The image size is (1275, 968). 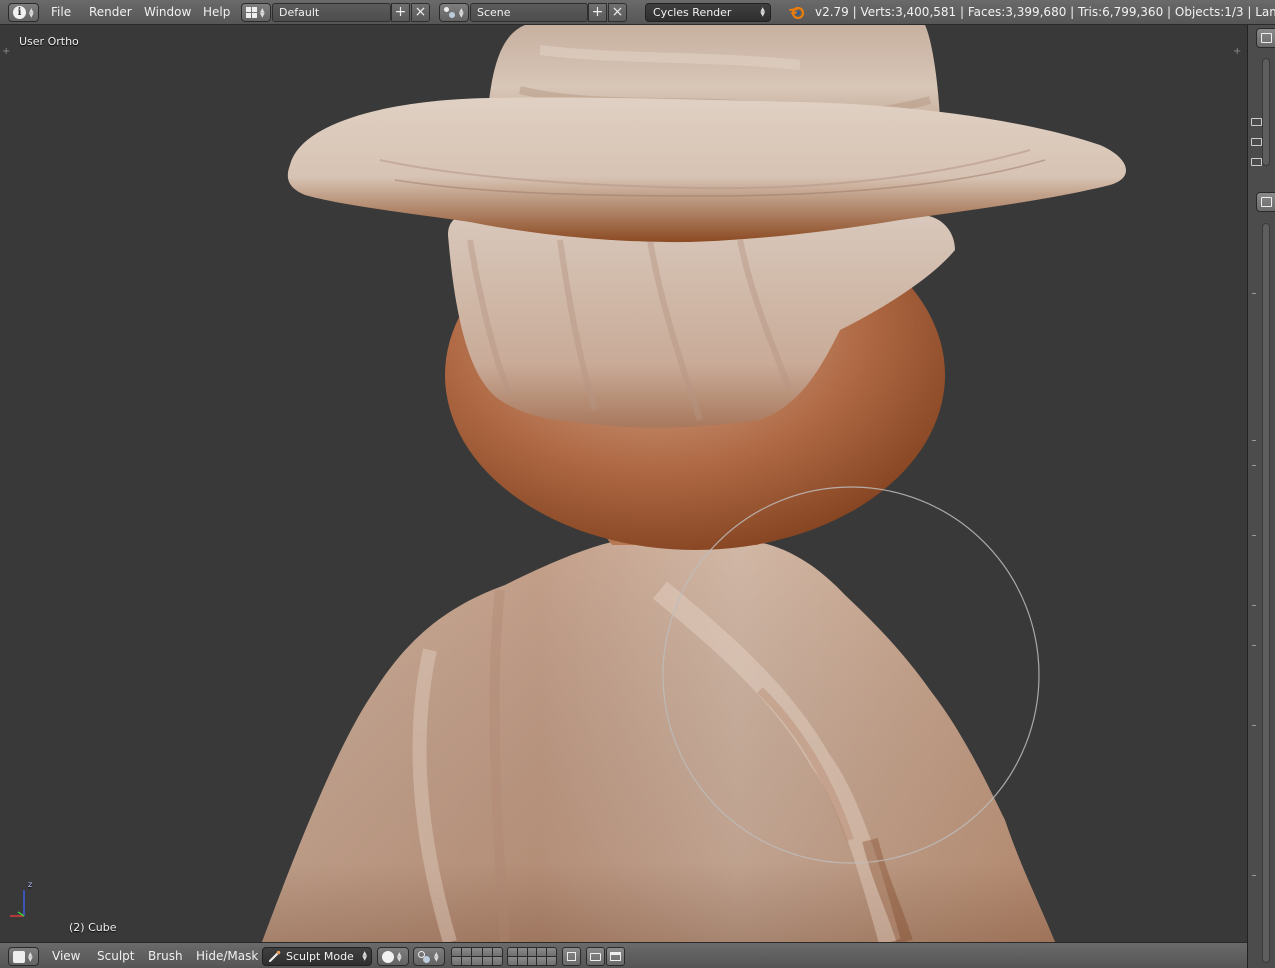 I want to click on layout-icon, so click(x=251, y=12).